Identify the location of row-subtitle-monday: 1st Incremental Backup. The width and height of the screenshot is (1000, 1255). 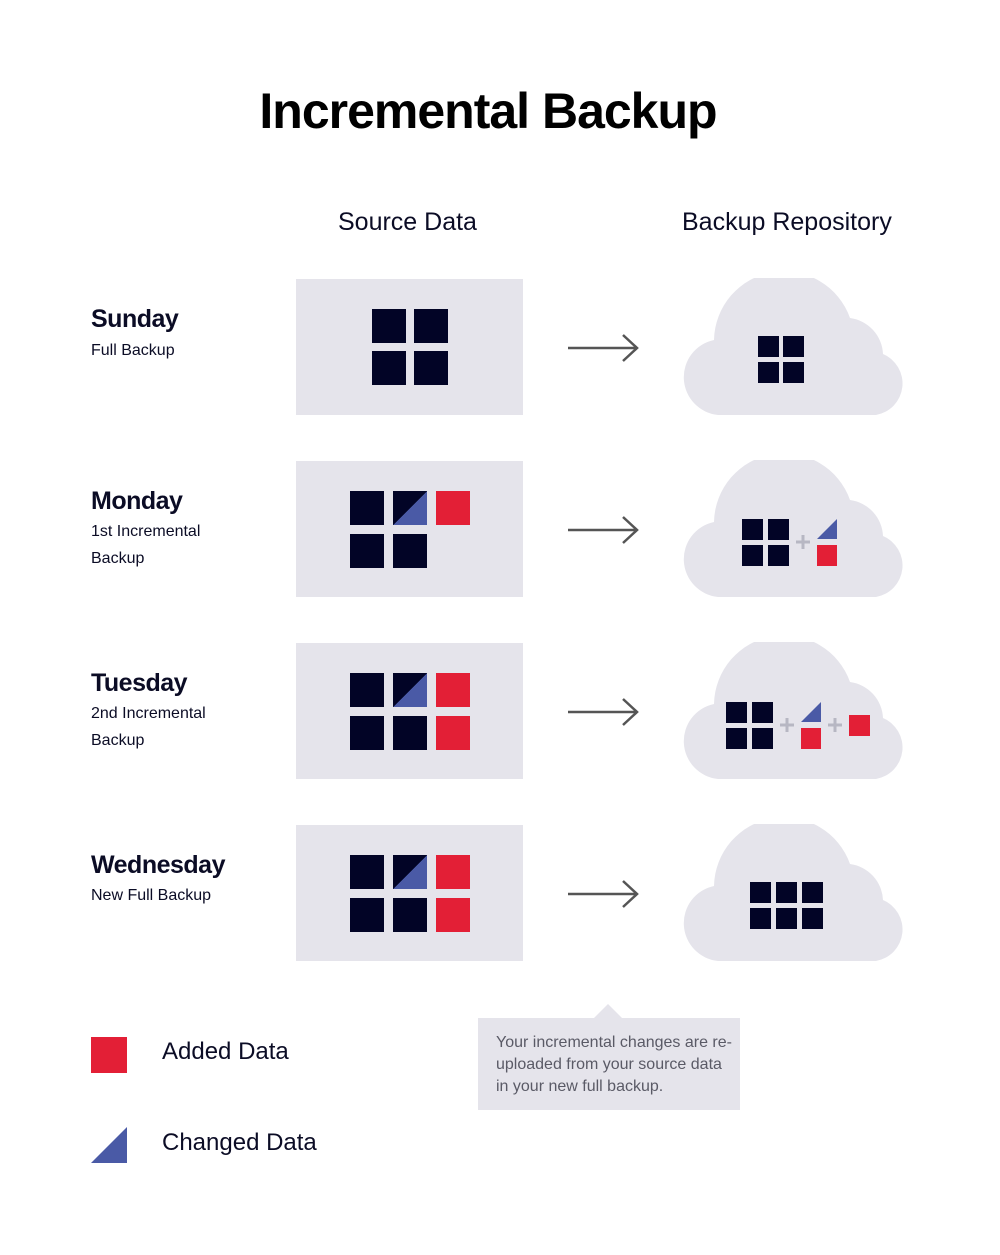
(146, 545).